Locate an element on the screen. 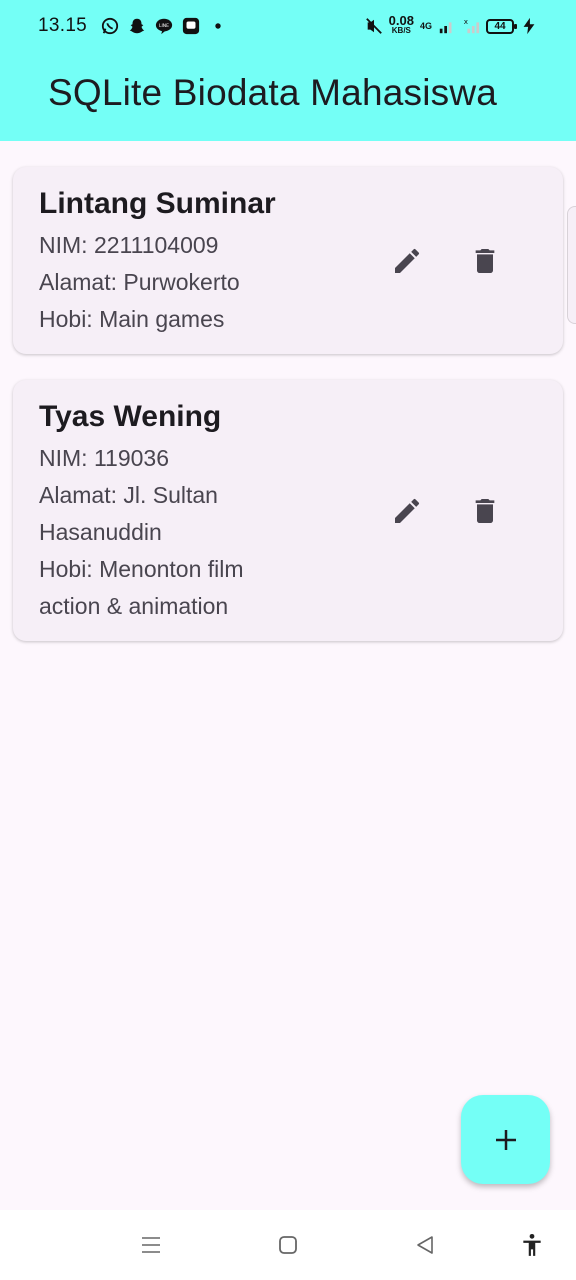 The image size is (576, 1280). status-time: 13.15 is located at coordinates (63, 25).